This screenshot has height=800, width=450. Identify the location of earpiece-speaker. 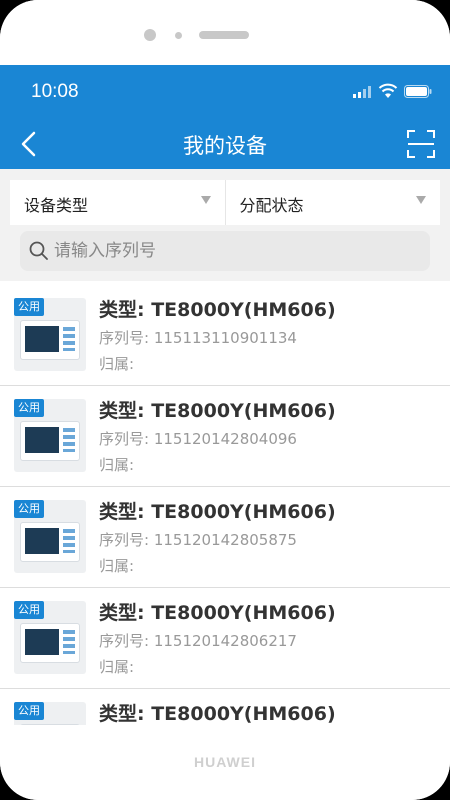
(224, 35).